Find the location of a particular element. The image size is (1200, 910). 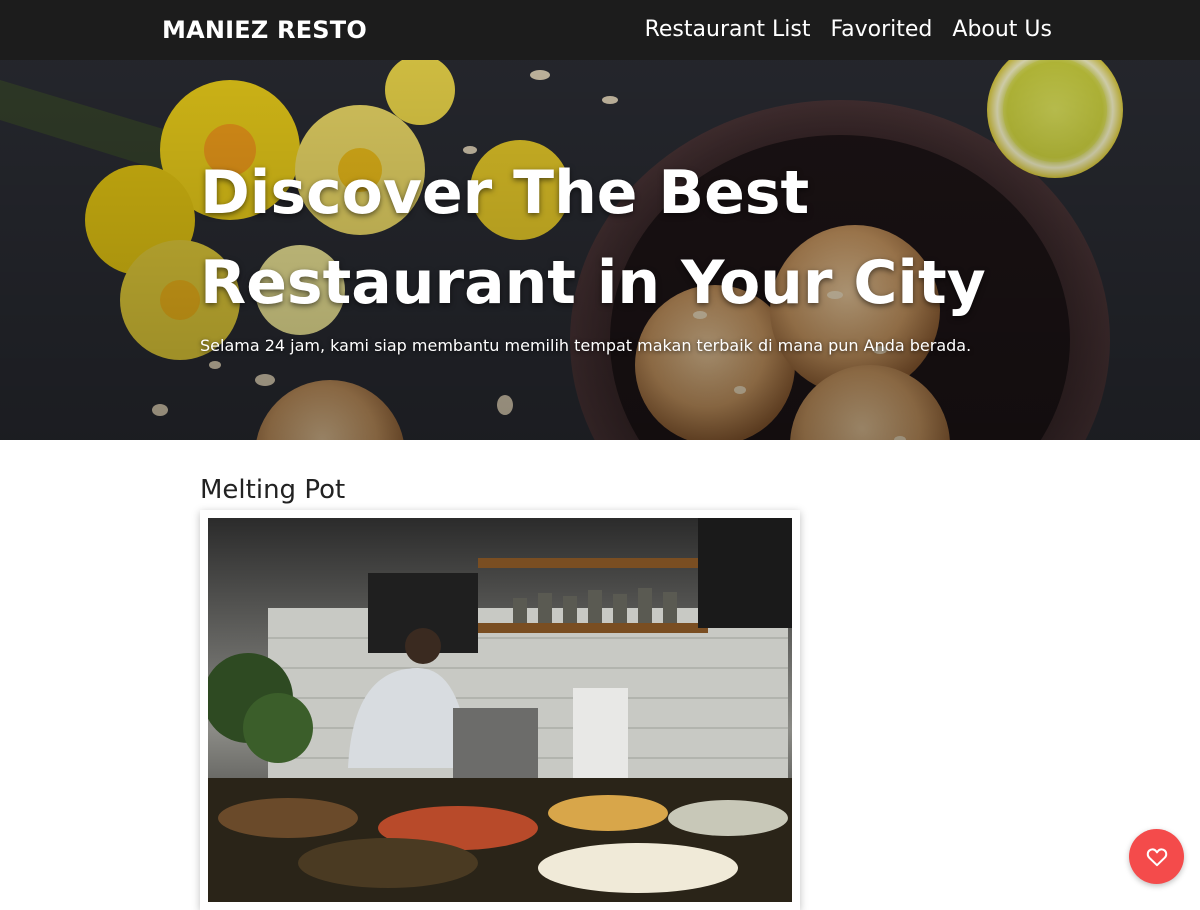

hero-title-line-2: Restaurant in Your City is located at coordinates (593, 283).